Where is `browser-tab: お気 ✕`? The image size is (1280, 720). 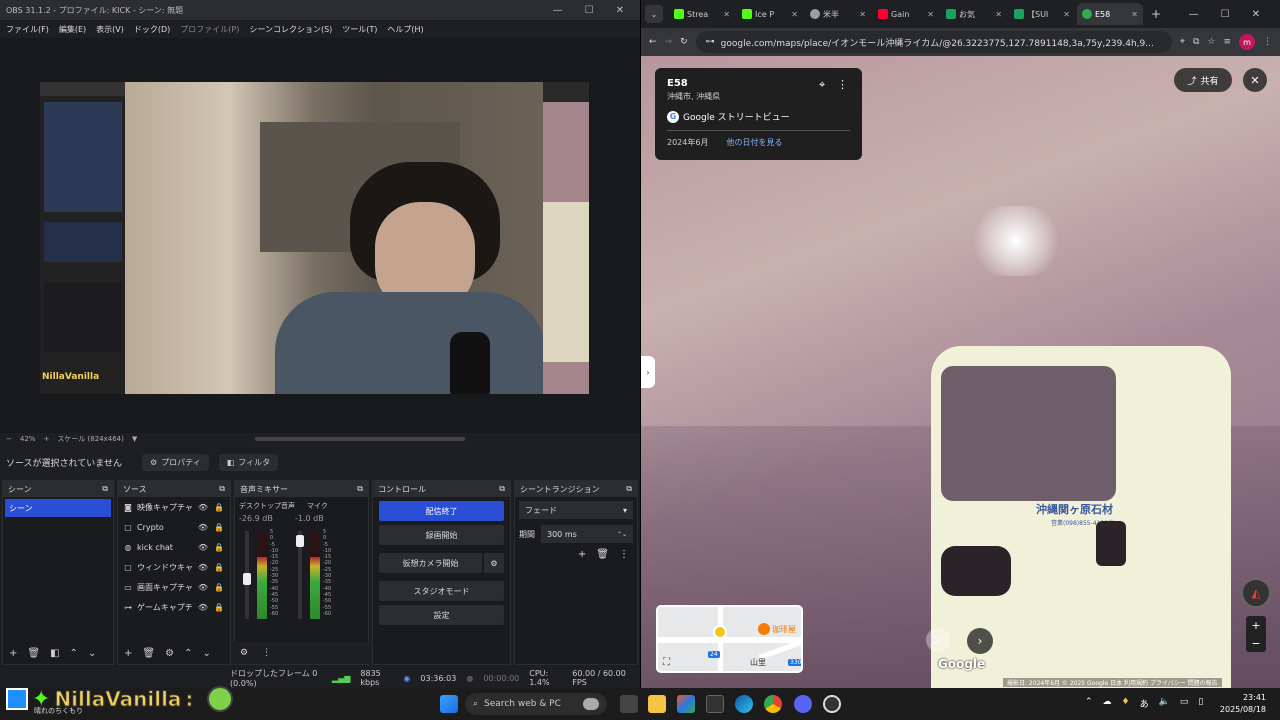
browser-tab: お気 ✕ is located at coordinates (974, 14).